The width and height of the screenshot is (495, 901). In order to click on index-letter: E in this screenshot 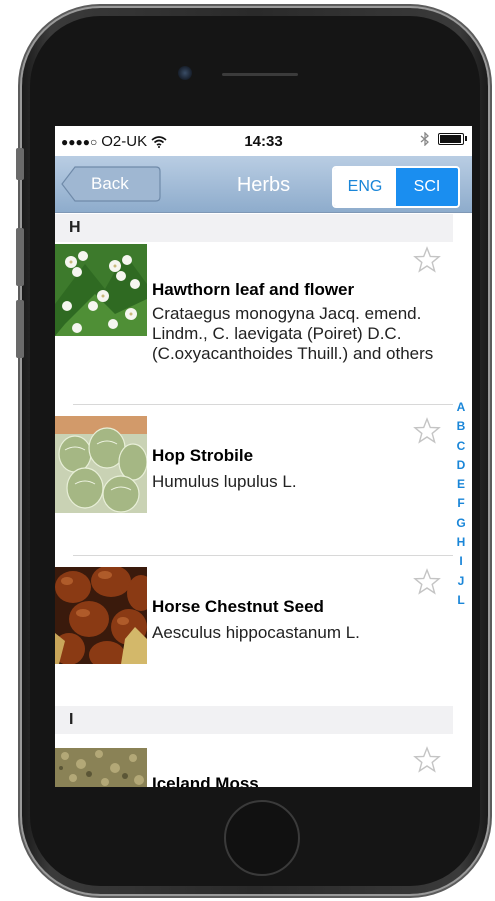, I will do `click(461, 484)`.